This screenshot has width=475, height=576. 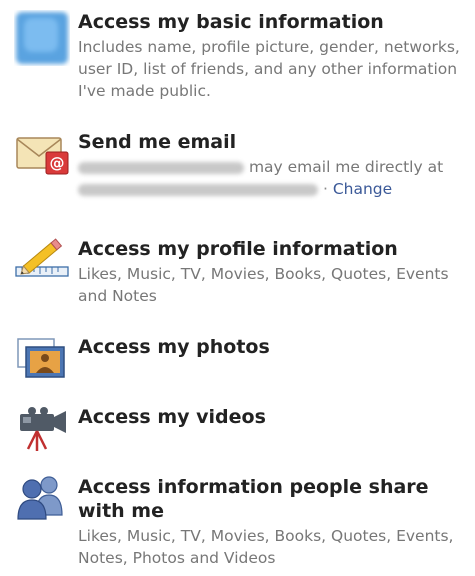 What do you see at coordinates (174, 347) in the screenshot?
I see `permission-title: Access my photos` at bounding box center [174, 347].